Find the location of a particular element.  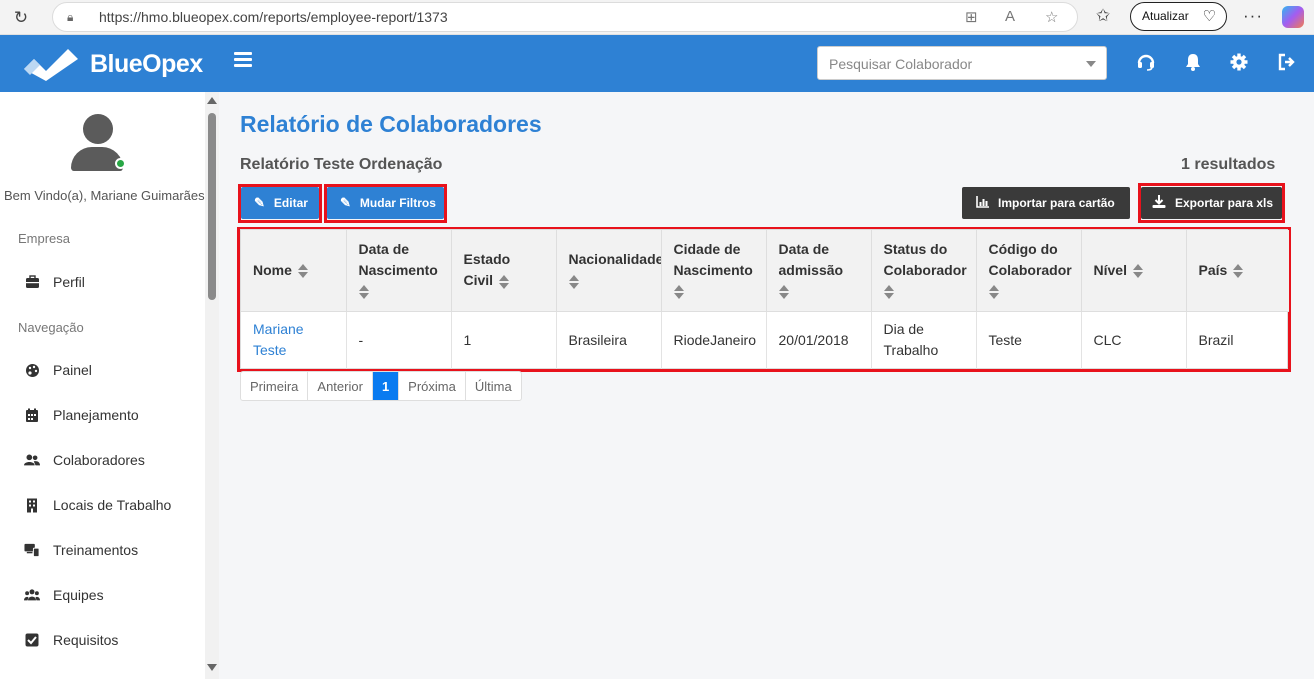

cell-nationality: Brasileira is located at coordinates (609, 340).